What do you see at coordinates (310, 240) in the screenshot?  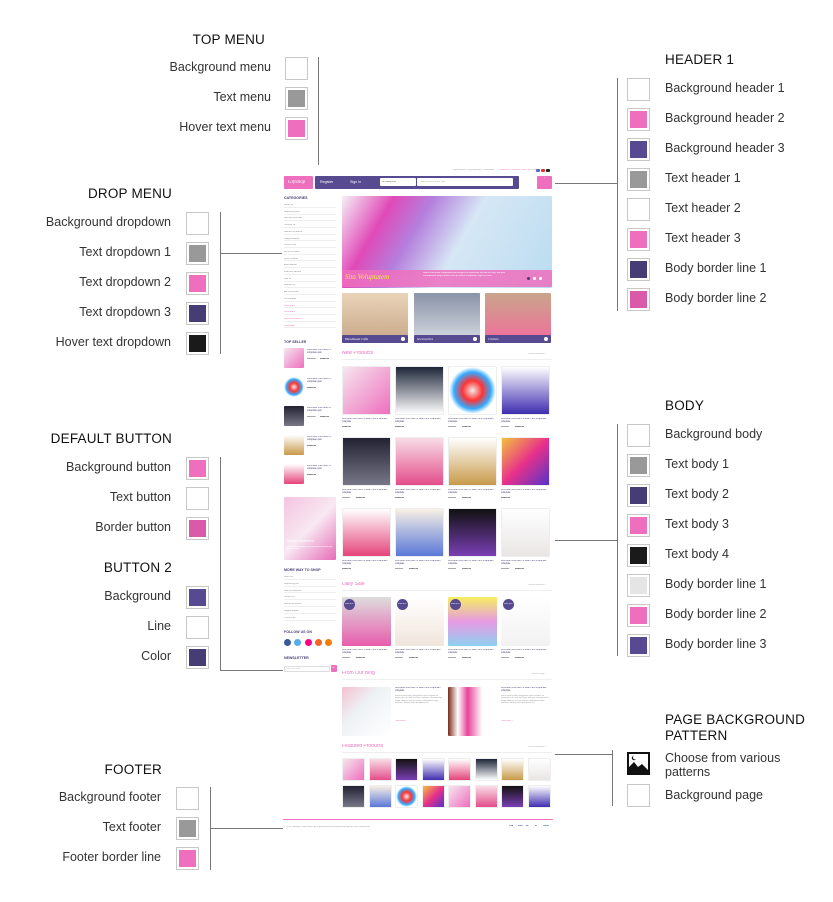 I see `category-link: Magna aliqua` at bounding box center [310, 240].